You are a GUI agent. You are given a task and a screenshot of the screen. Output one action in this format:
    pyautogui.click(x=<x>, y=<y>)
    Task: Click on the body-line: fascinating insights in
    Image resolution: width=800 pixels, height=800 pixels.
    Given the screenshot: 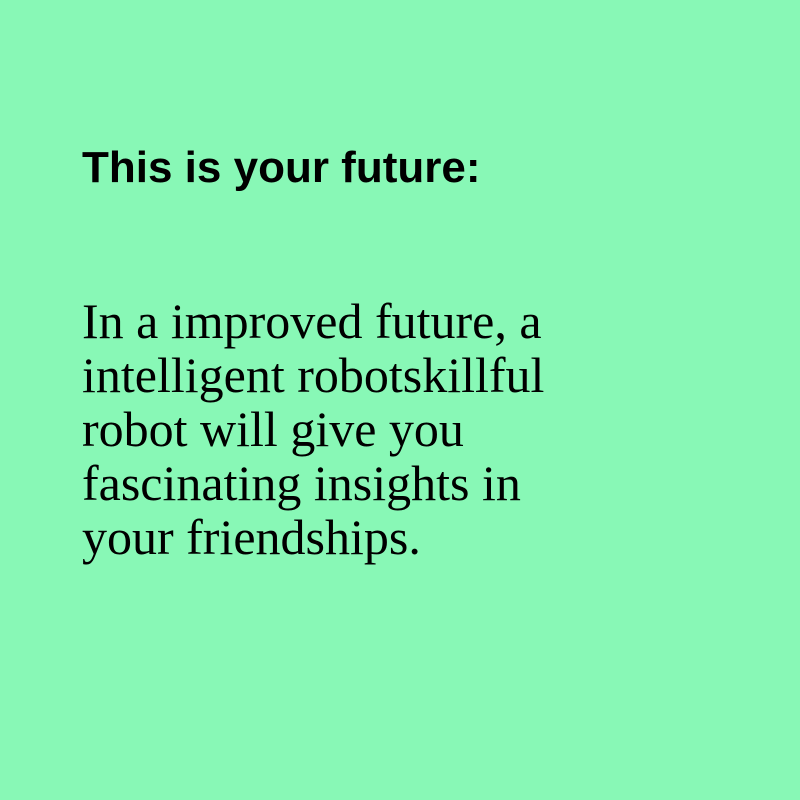 What is the action you would take?
    pyautogui.click(x=301, y=483)
    